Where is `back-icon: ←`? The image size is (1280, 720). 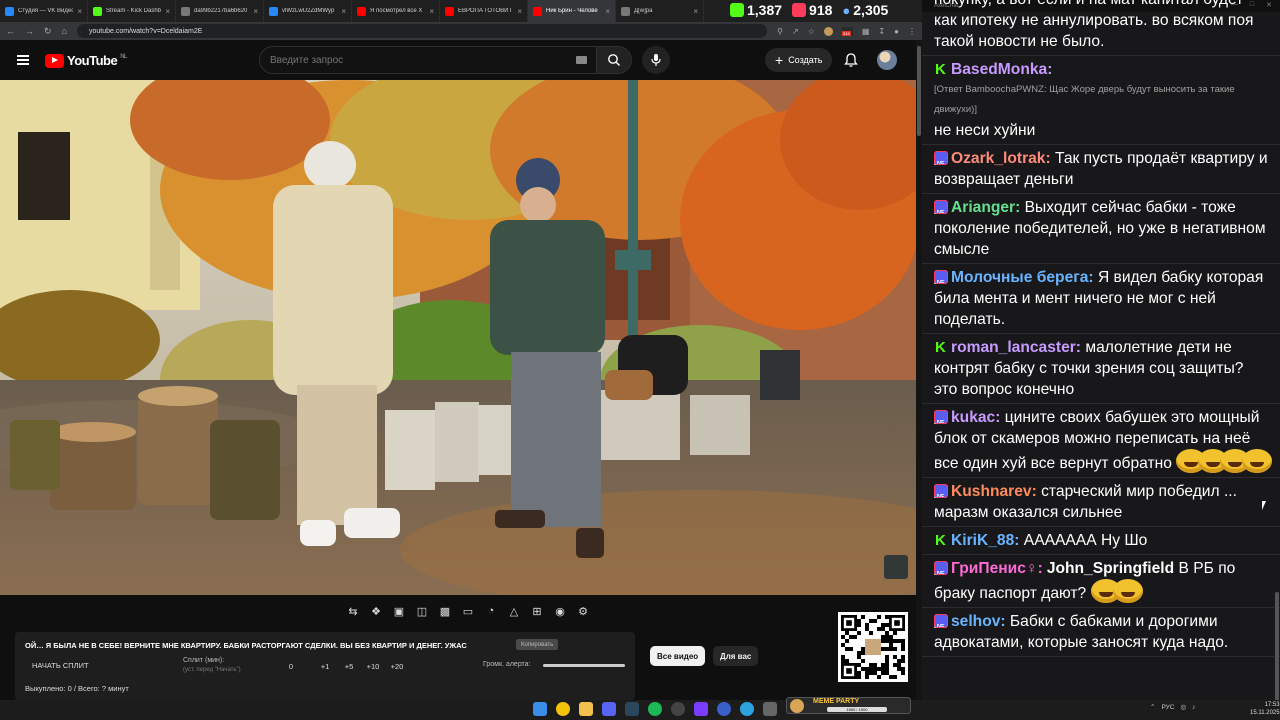 back-icon: ← is located at coordinates (10, 31).